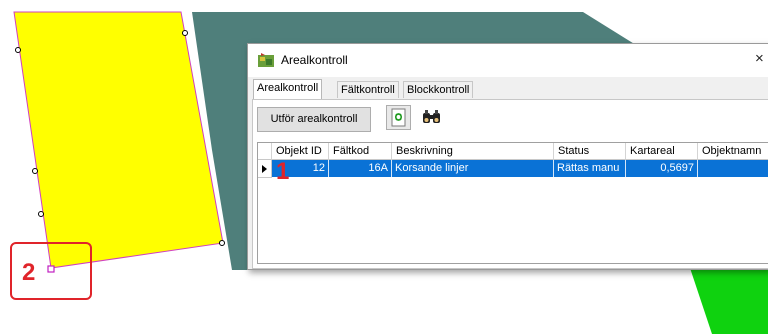 Image resolution: width=768 pixels, height=334 pixels. What do you see at coordinates (265, 151) in the screenshot?
I see `grid-corner` at bounding box center [265, 151].